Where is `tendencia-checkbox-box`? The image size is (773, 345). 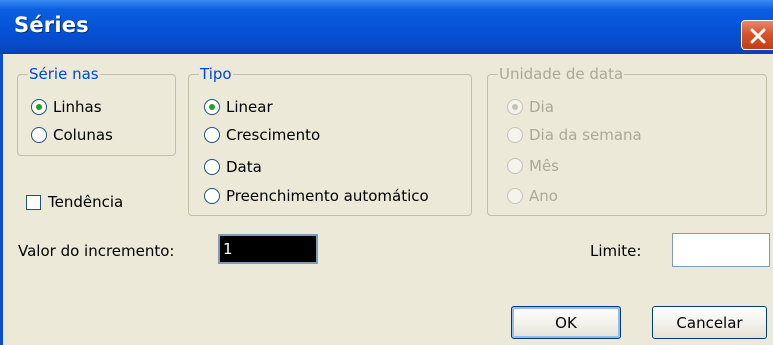 tendencia-checkbox-box is located at coordinates (33, 202).